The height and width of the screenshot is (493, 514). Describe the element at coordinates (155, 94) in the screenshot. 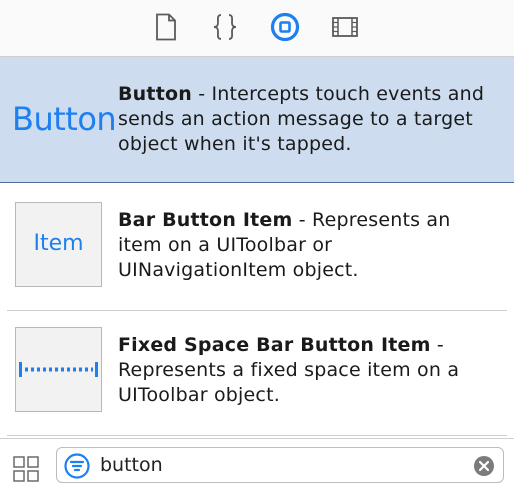

I see `item-title: Button` at that location.